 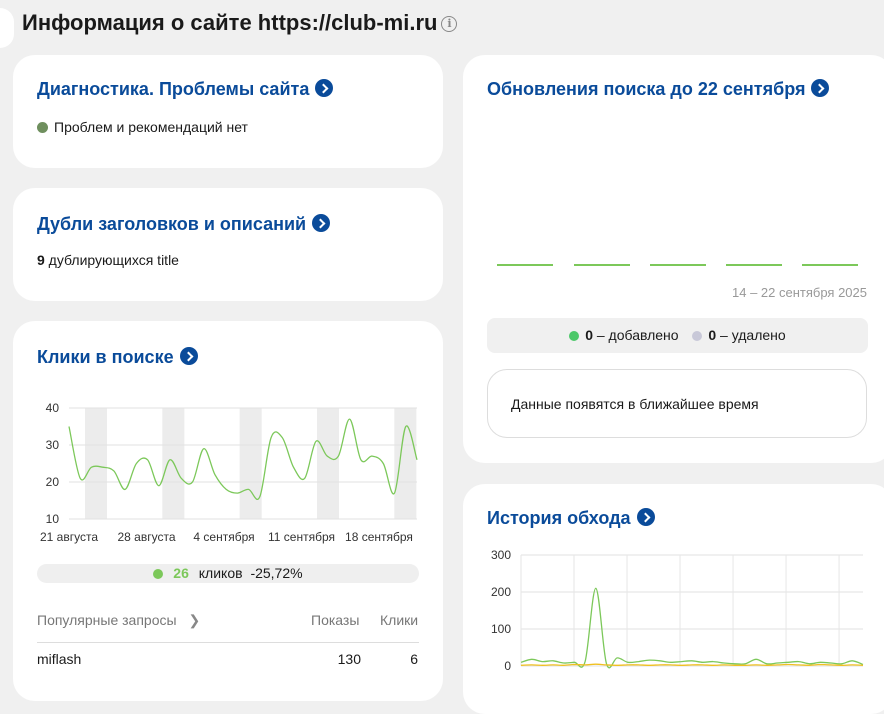 What do you see at coordinates (69, 537) in the screenshot?
I see `x-tick-label: 21 августа` at bounding box center [69, 537].